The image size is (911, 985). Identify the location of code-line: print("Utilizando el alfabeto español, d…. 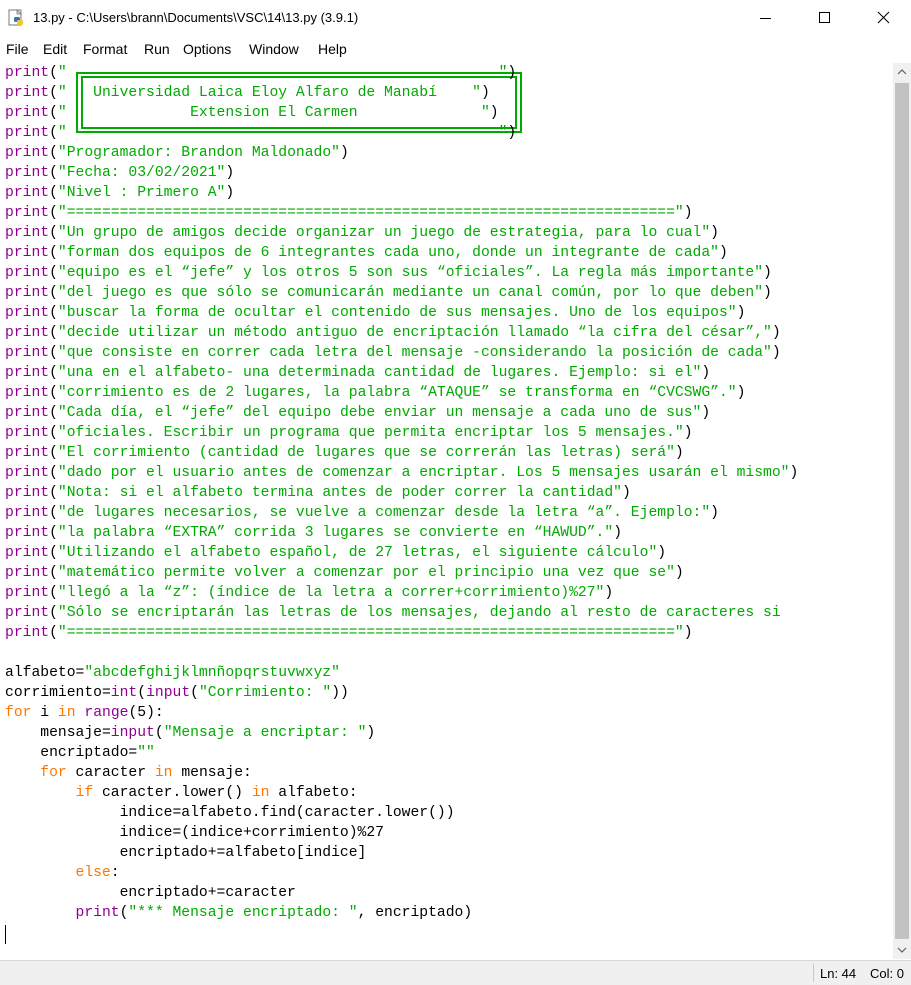
(335, 553).